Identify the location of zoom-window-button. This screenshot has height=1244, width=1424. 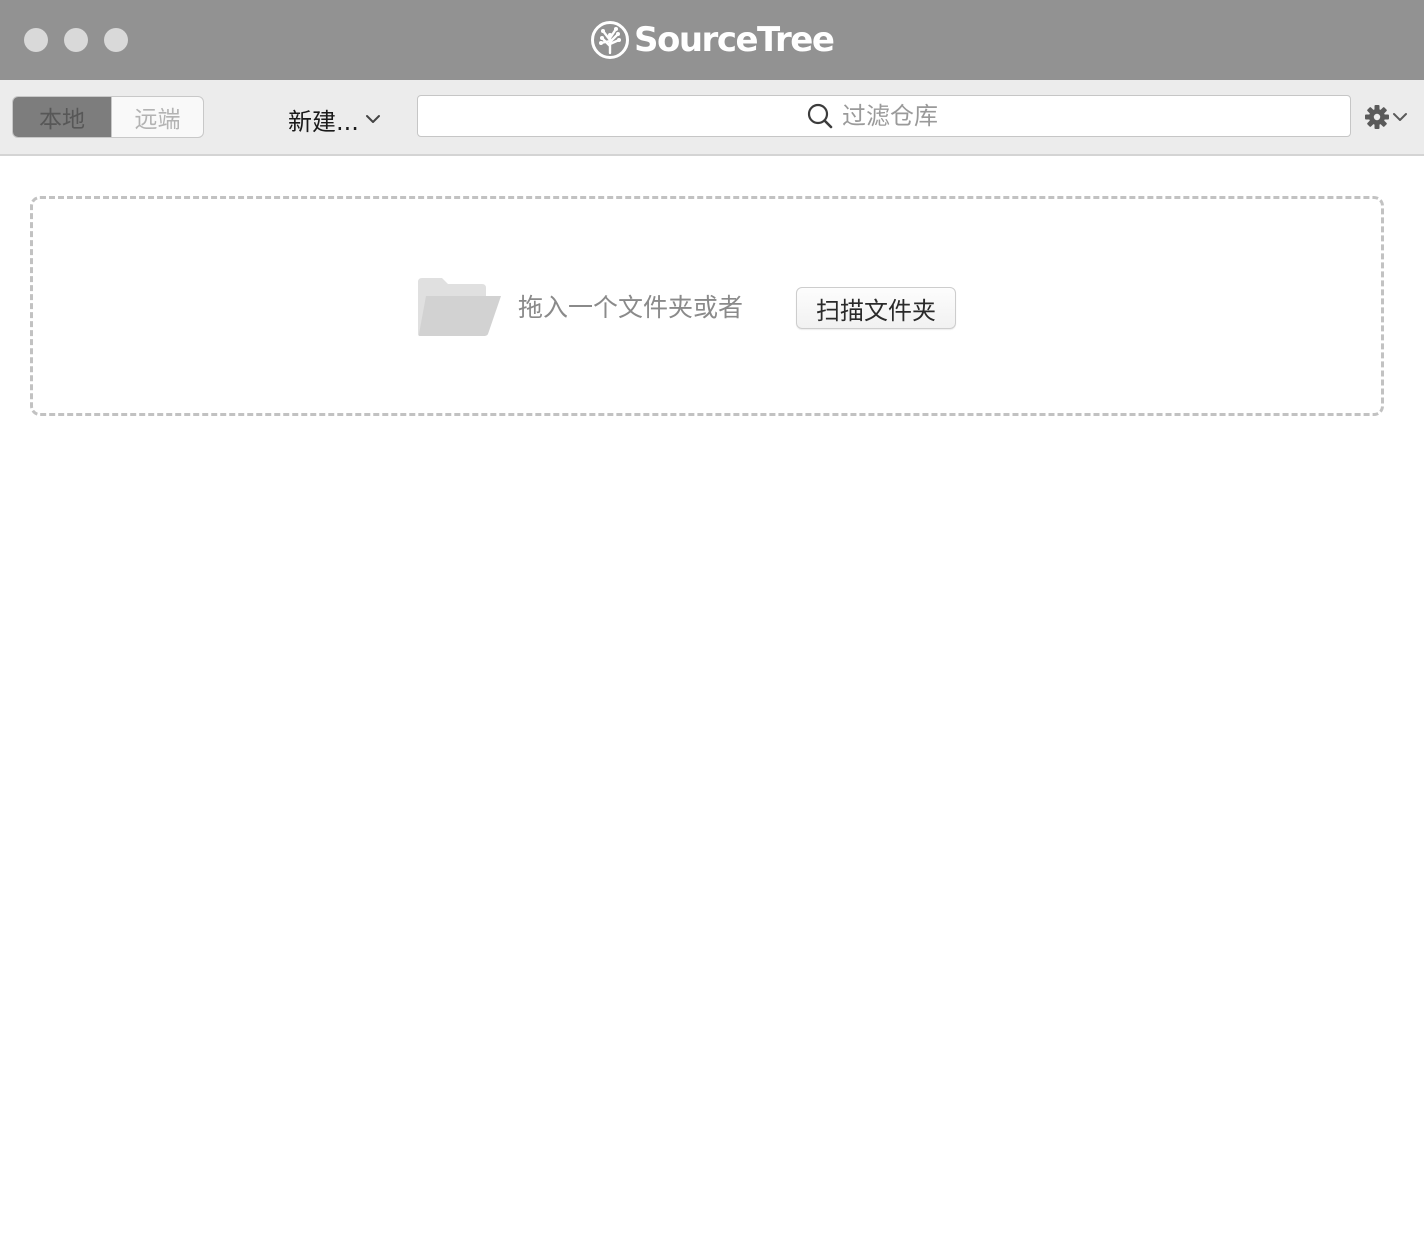
(116, 40).